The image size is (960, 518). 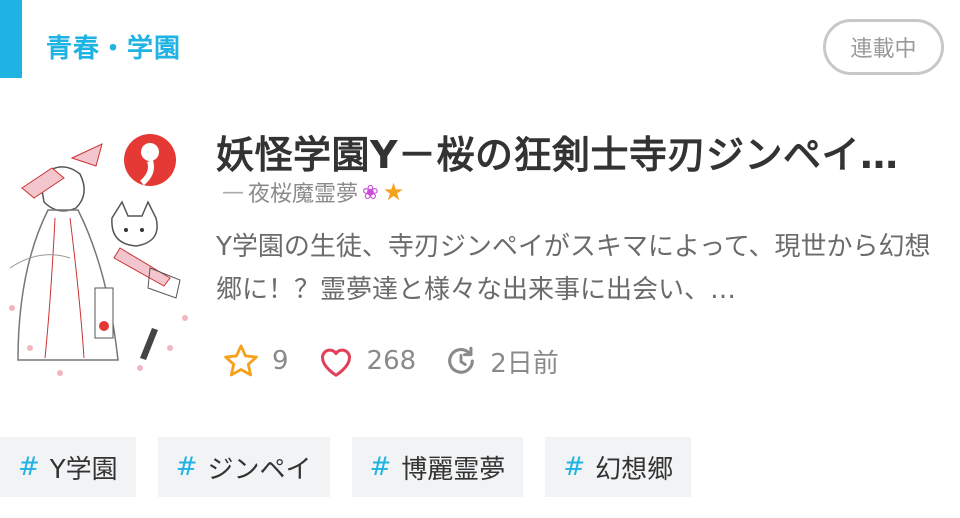 I want to click on like-stat: 268, so click(x=367, y=361).